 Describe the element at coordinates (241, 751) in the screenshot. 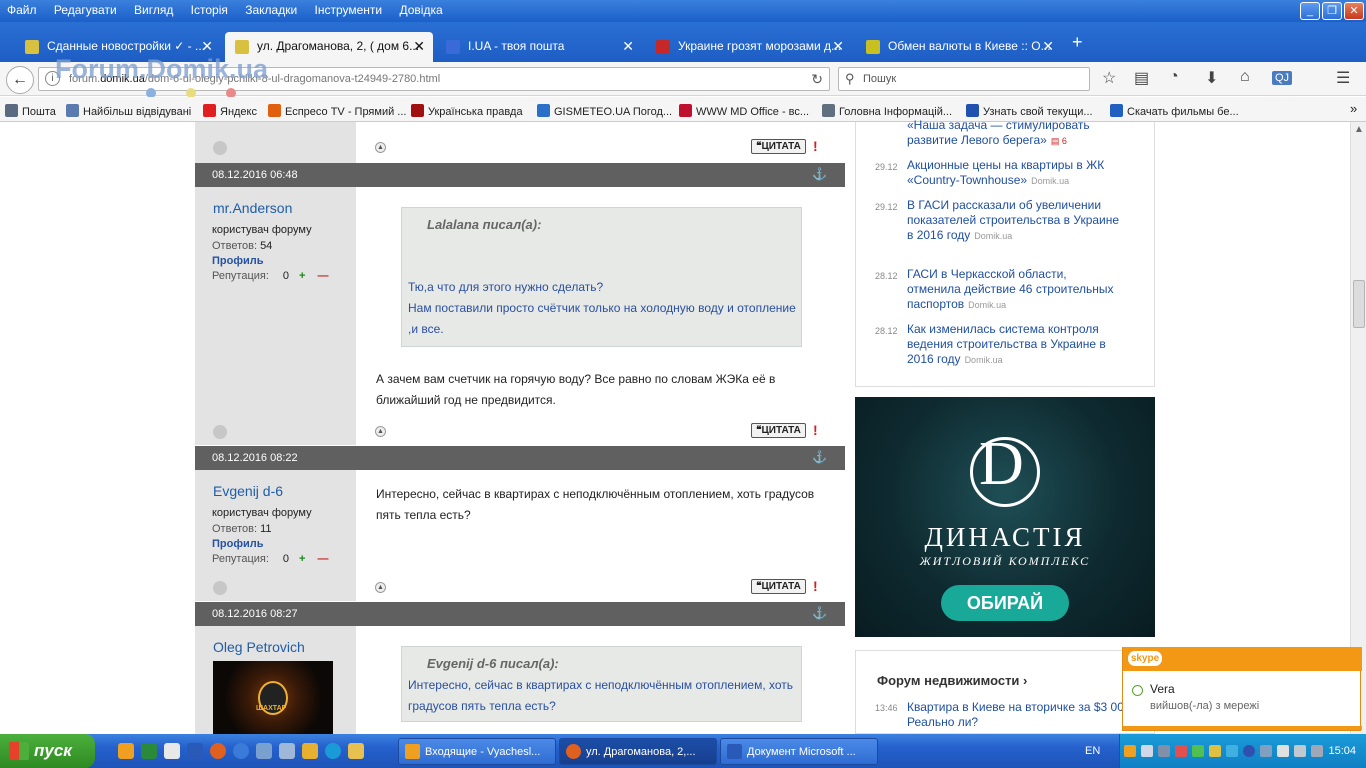

I see `ie-icon` at that location.